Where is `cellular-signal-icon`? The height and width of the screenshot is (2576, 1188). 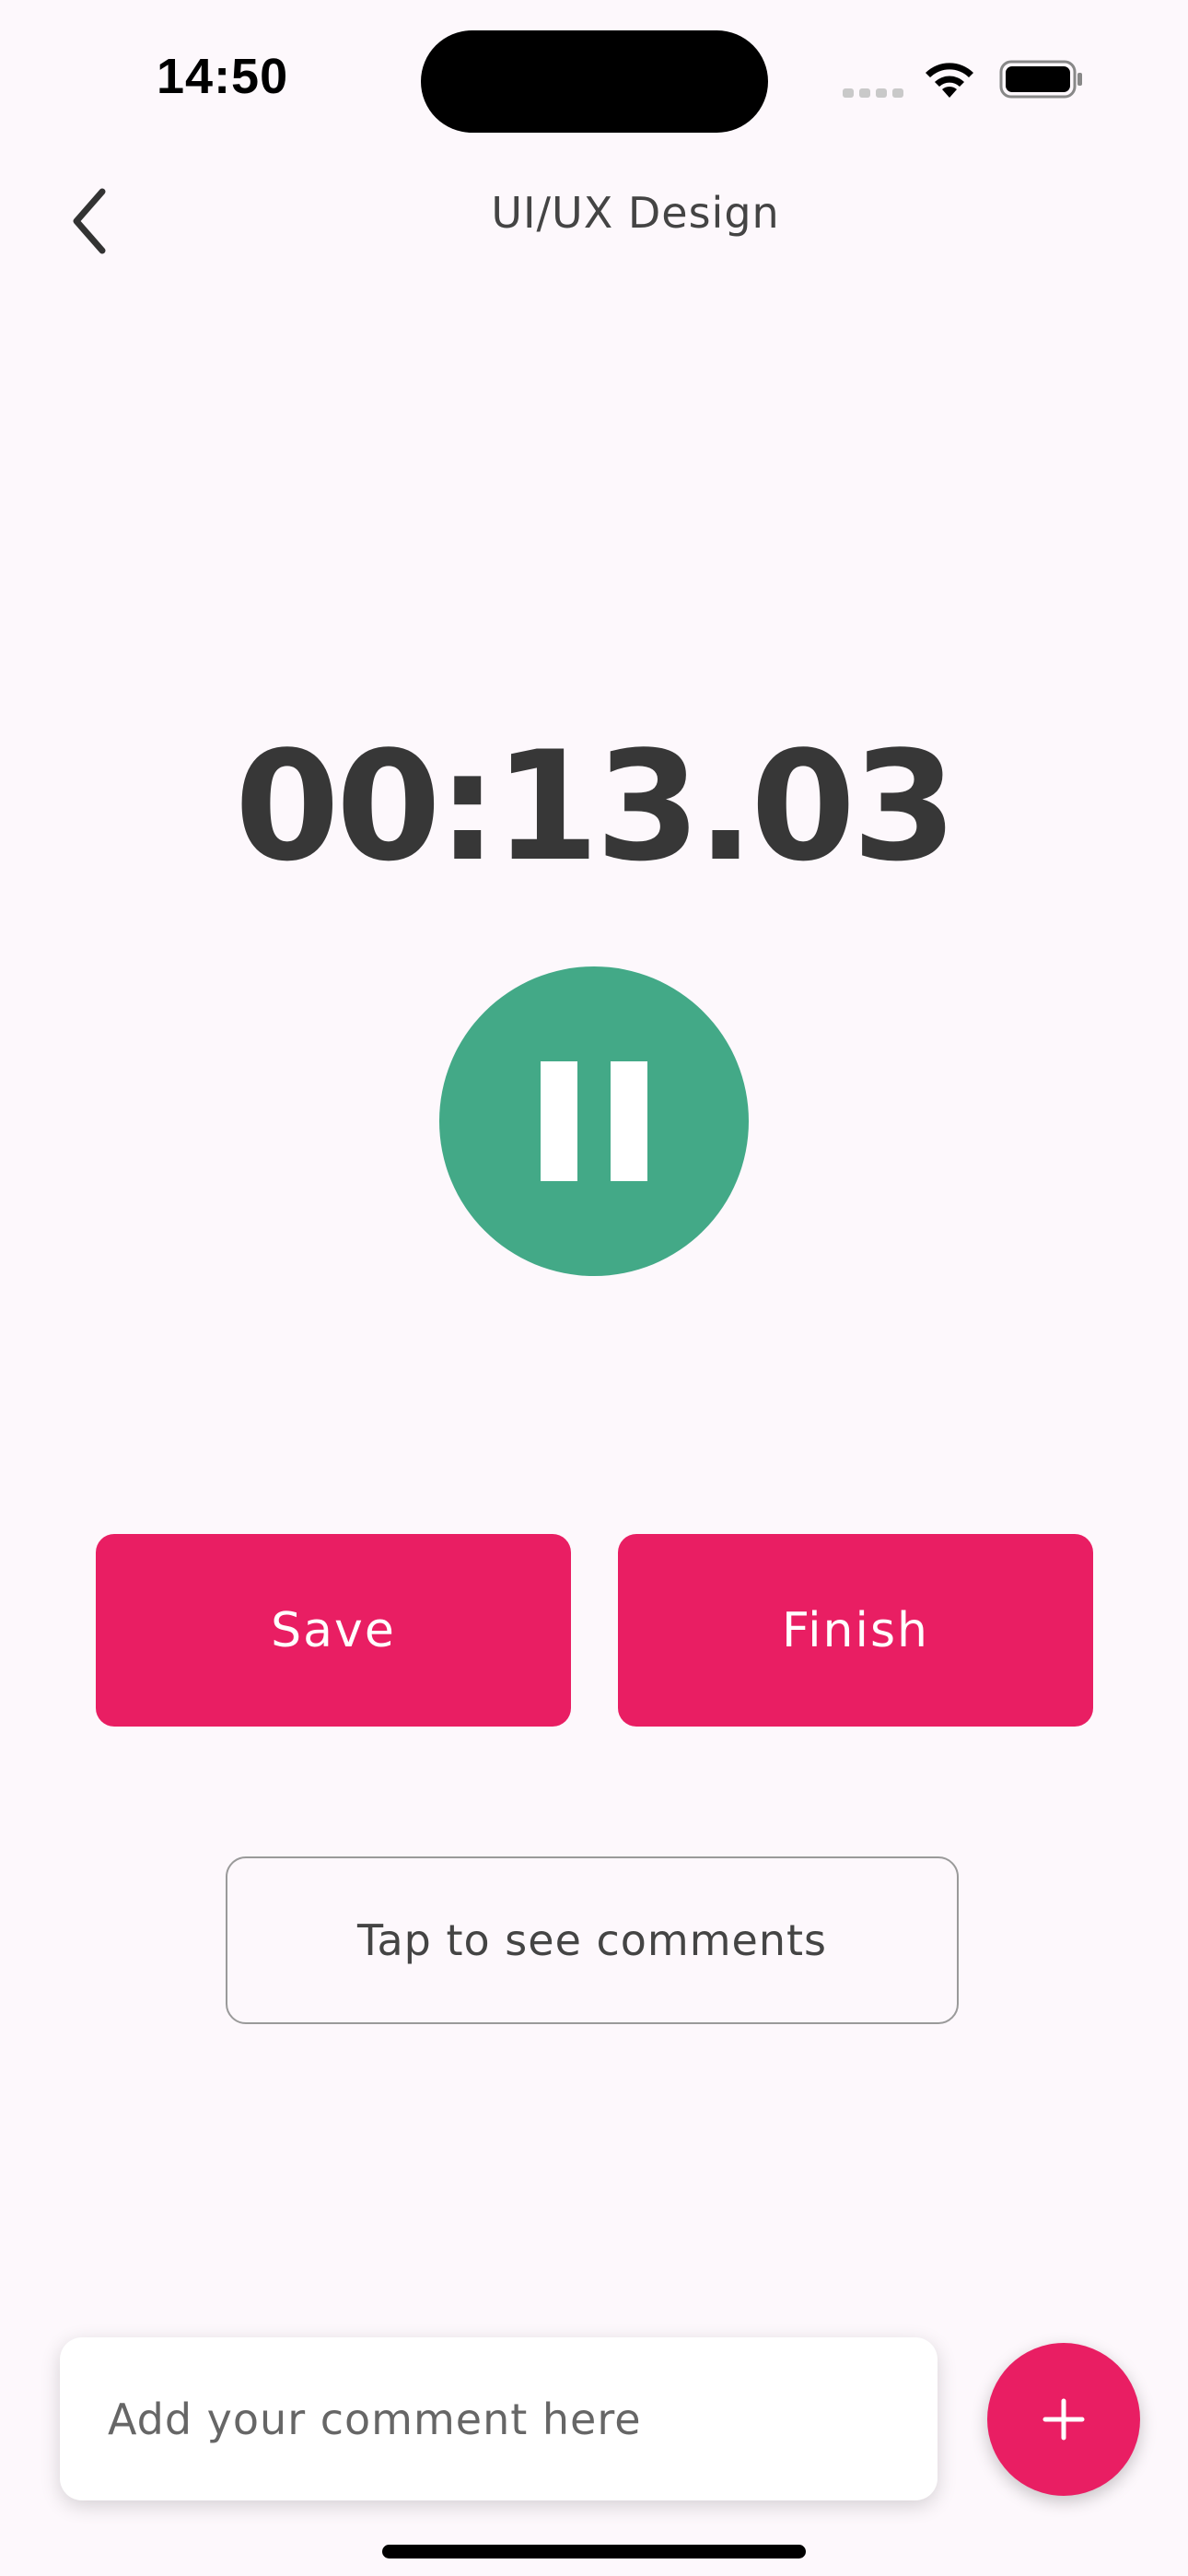
cellular-signal-icon is located at coordinates (874, 91).